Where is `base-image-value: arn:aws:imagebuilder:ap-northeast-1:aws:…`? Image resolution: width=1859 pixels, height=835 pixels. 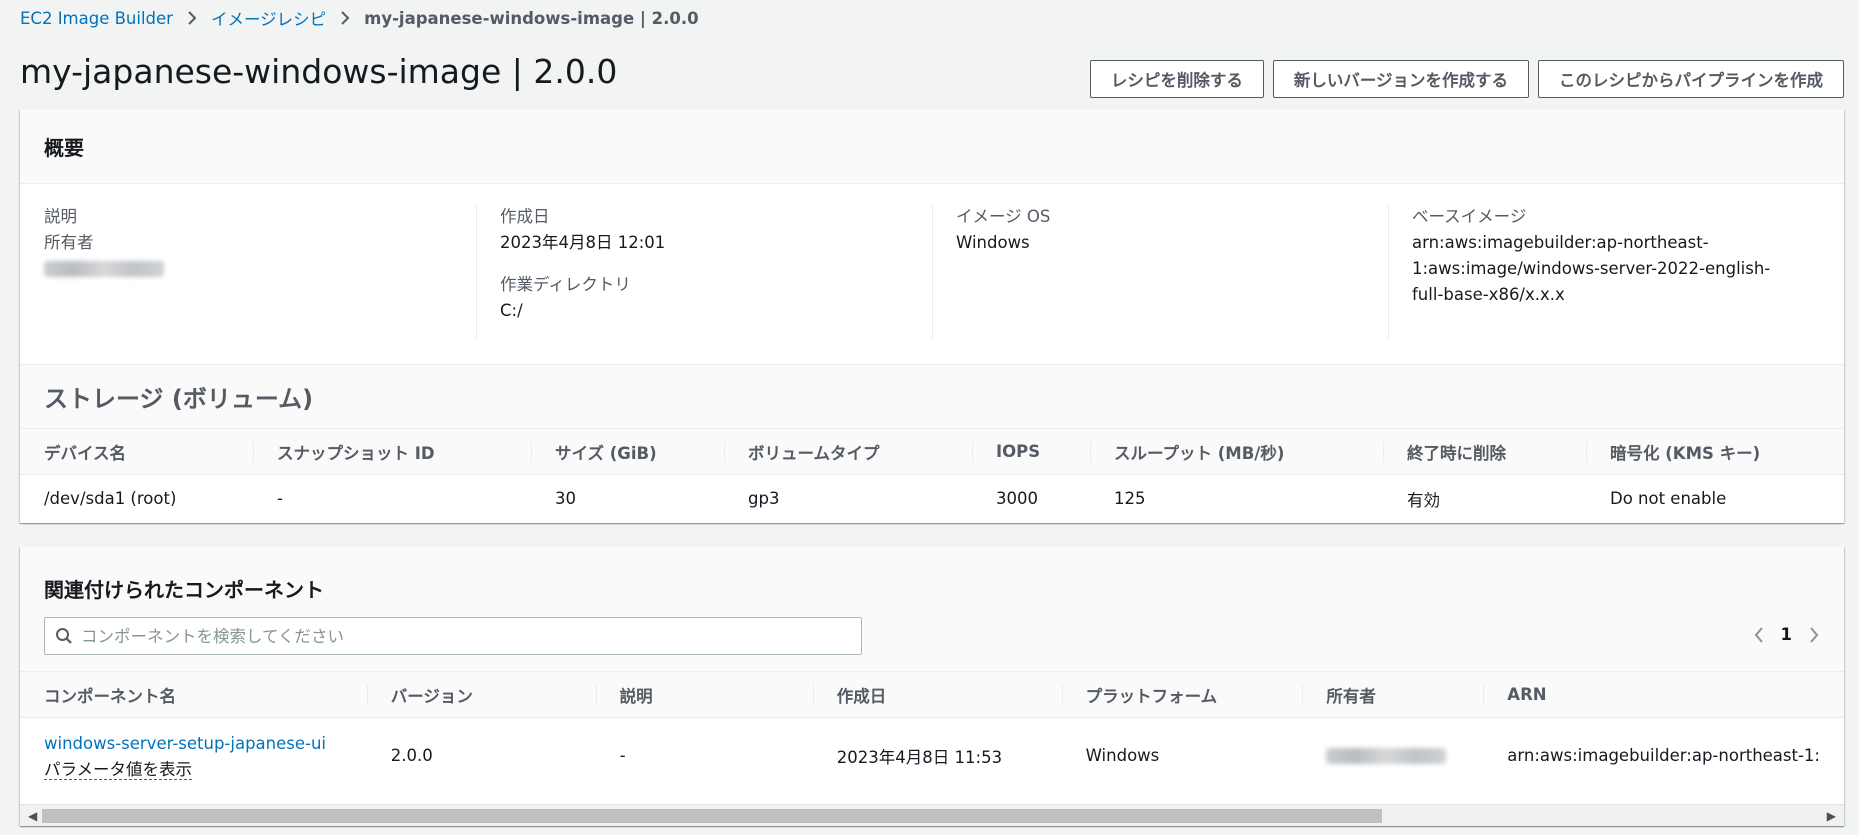 base-image-value: arn:aws:imagebuilder:ap-northeast-1:aws:… is located at coordinates (1591, 268).